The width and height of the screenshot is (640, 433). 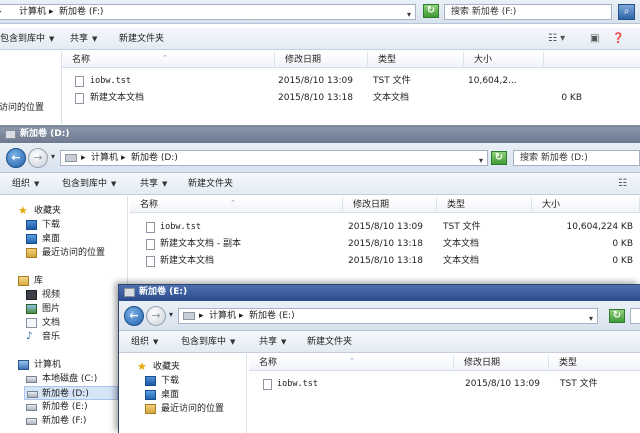 I want to click on w2-include-library-button: 包含到库中 ▼, so click(x=89, y=184).